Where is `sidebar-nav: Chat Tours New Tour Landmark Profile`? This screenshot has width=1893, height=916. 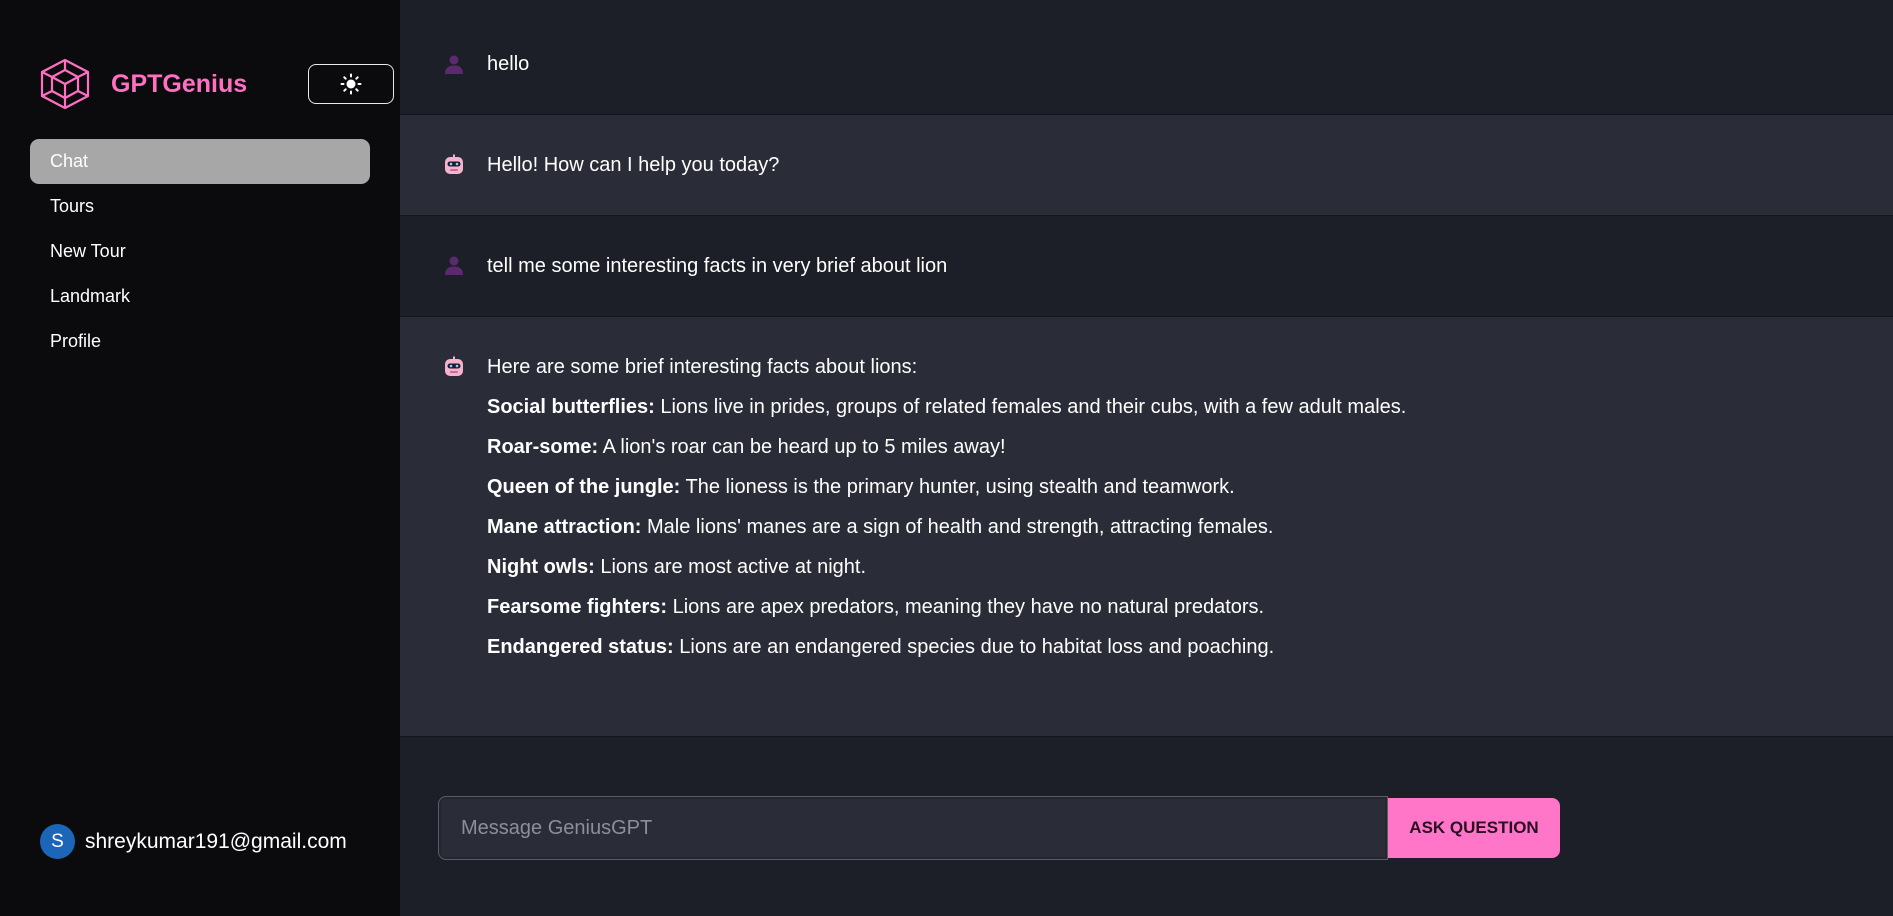 sidebar-nav: Chat Tours New Tour Landmark Profile is located at coordinates (200, 251).